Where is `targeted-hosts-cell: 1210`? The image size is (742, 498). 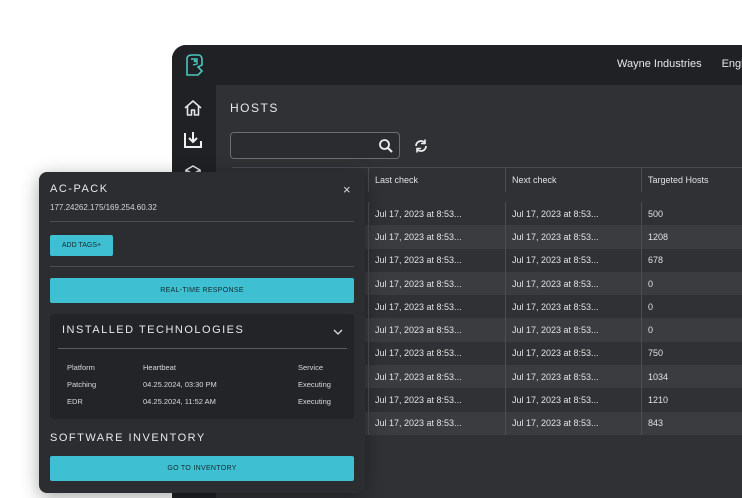
targeted-hosts-cell: 1210 is located at coordinates (691, 400).